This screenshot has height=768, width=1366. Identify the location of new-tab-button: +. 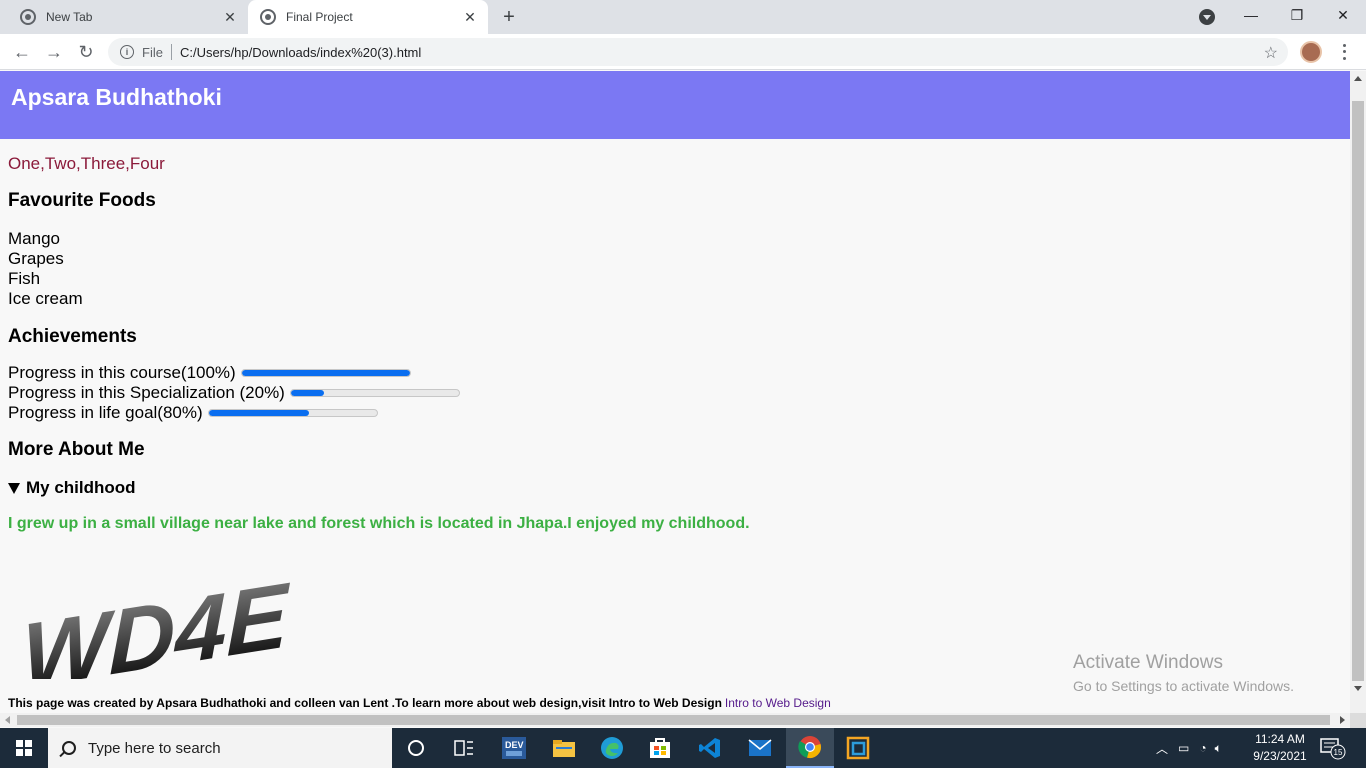
(509, 17).